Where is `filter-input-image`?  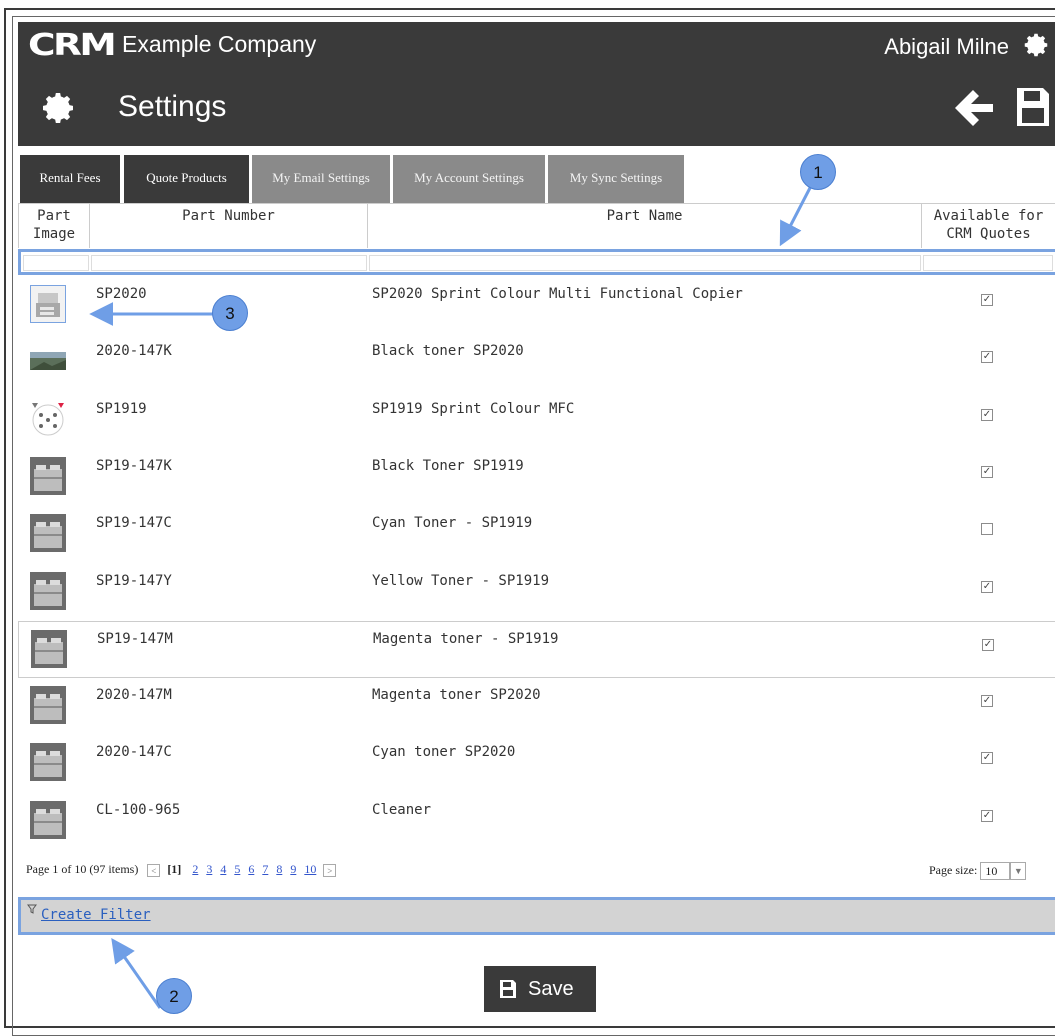
filter-input-image is located at coordinates (56, 263).